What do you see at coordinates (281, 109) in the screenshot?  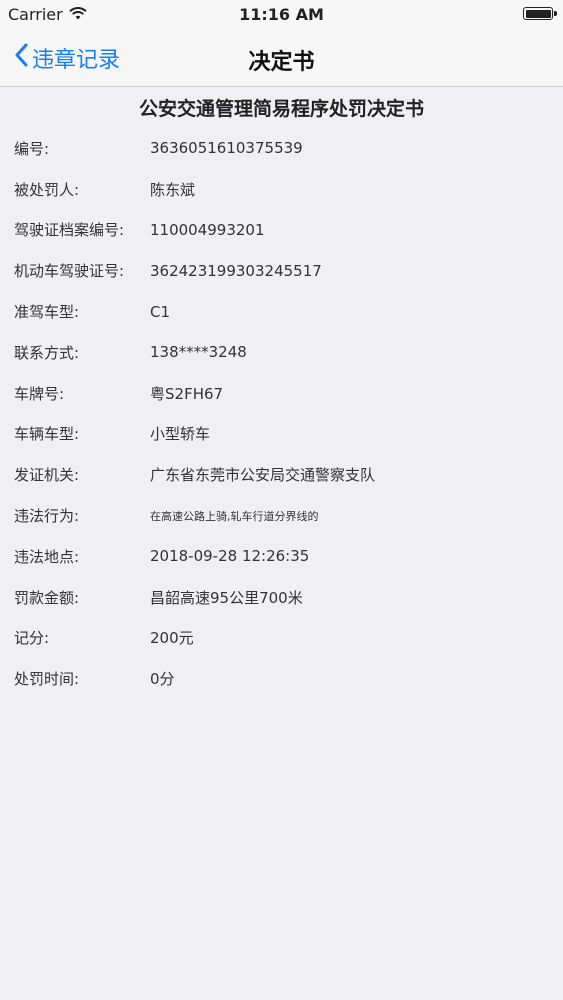 I see `document-title: 公安交通管理简易程序处罚决定书` at bounding box center [281, 109].